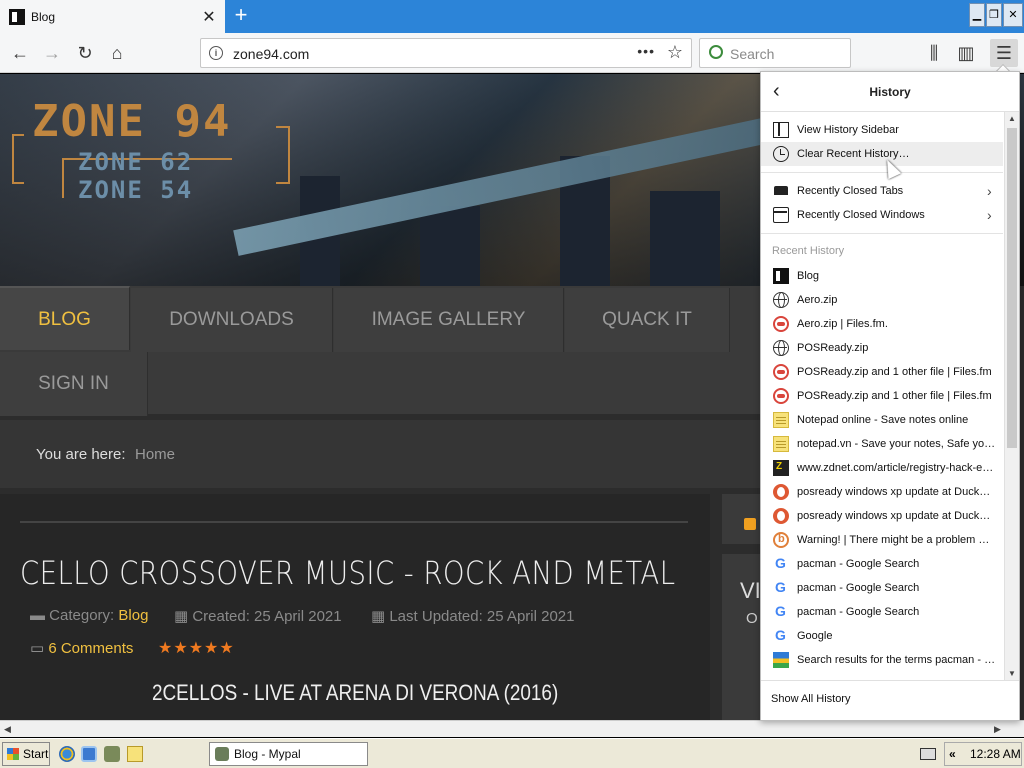  I want to click on show-all-history-button: Show All History, so click(810, 699).